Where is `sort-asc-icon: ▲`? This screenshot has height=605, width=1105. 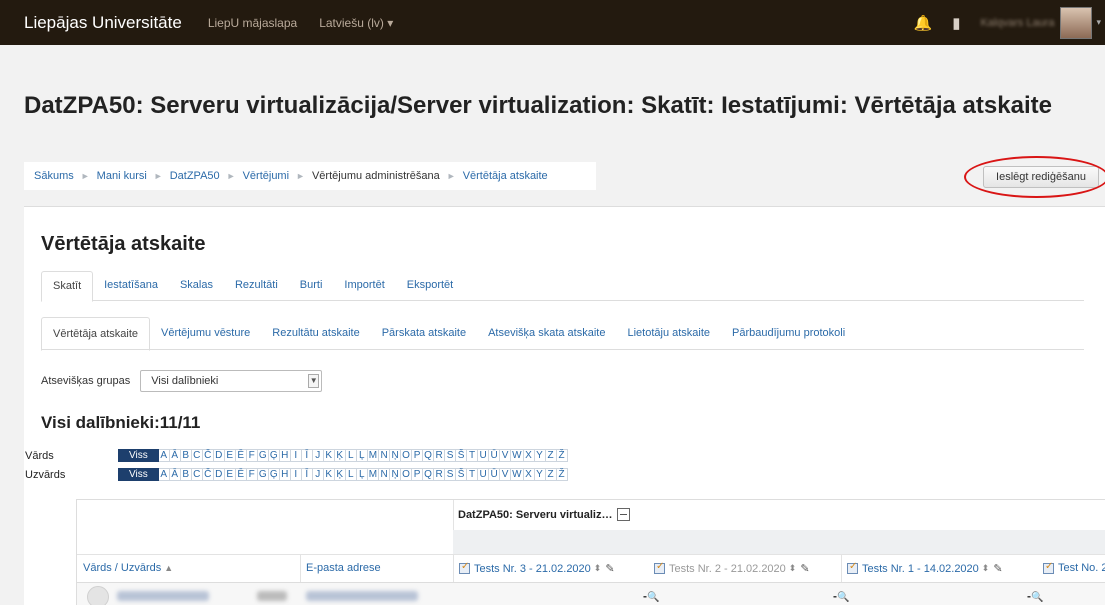
sort-asc-icon: ▲ is located at coordinates (168, 568).